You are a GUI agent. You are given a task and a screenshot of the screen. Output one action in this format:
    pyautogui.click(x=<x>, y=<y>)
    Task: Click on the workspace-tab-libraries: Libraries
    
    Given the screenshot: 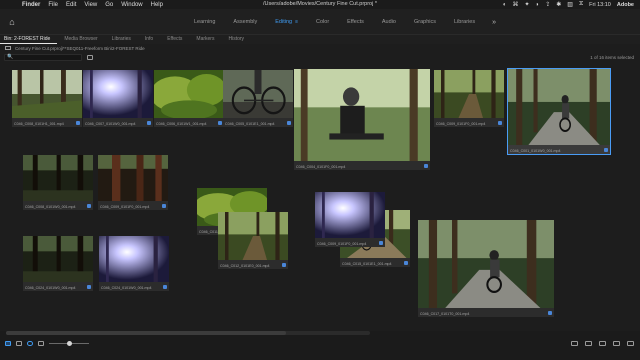 What is the action you would take?
    pyautogui.click(x=464, y=22)
    